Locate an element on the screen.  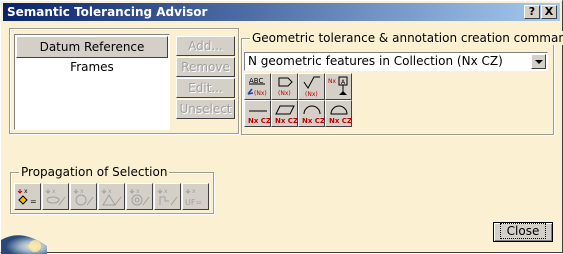
propagate-circular-pattern-icon: x is located at coordinates (139, 196).